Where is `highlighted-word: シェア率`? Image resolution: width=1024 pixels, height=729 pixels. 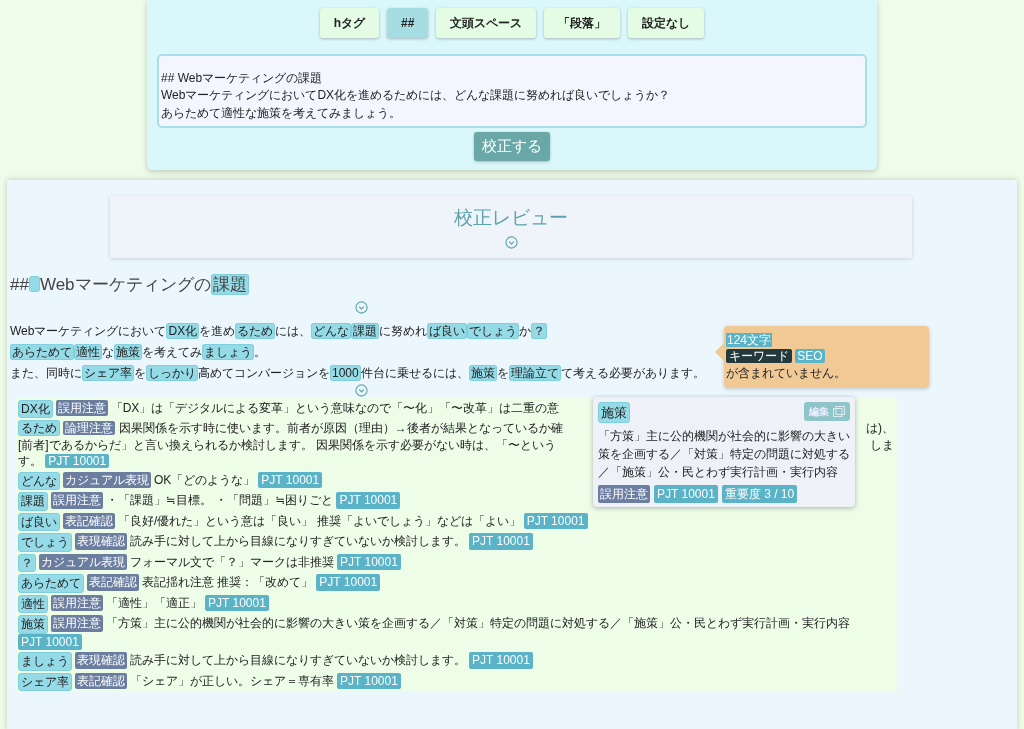 highlighted-word: シェア率 is located at coordinates (108, 372).